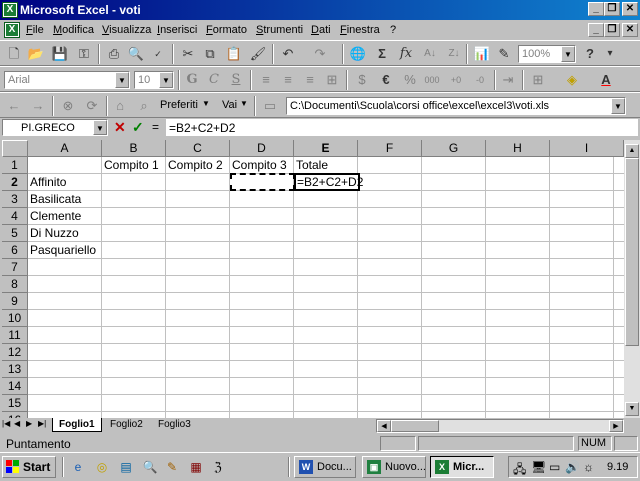  Describe the element at coordinates (384, 426) in the screenshot. I see `scroll-left-icon: ◀` at that location.